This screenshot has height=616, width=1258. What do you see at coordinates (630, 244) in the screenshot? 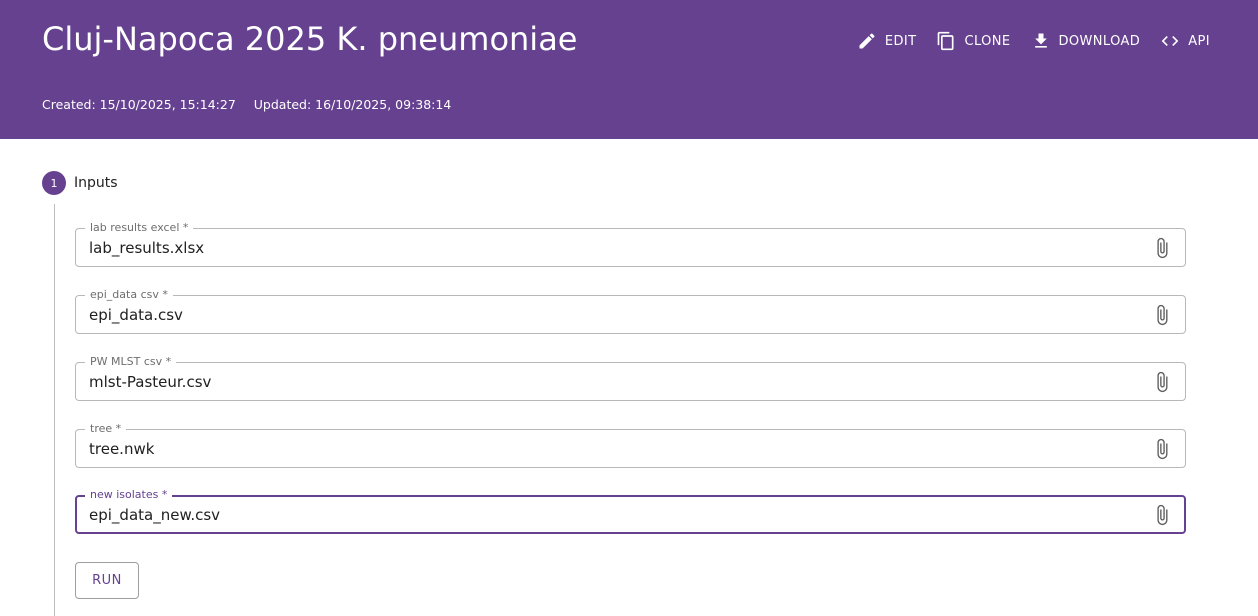
I see `lab-results-file-field: lab results excel * lab_results.xlsx` at bounding box center [630, 244].